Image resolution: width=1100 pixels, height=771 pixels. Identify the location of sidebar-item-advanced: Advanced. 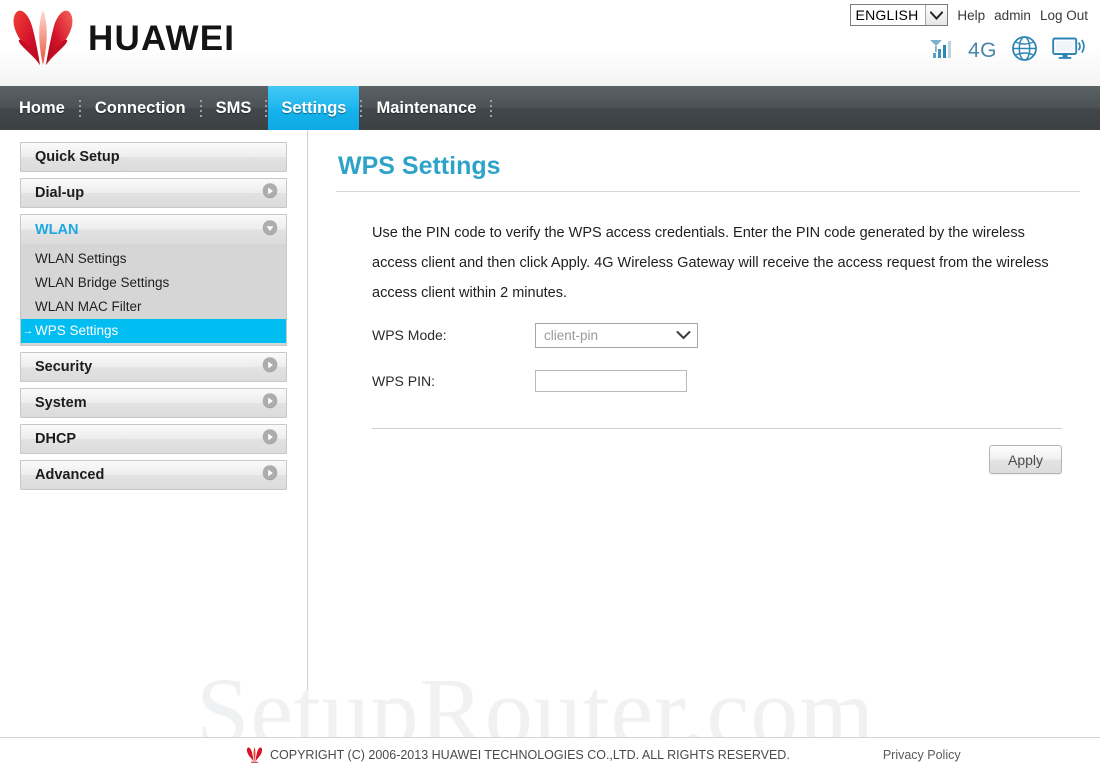
(153, 475).